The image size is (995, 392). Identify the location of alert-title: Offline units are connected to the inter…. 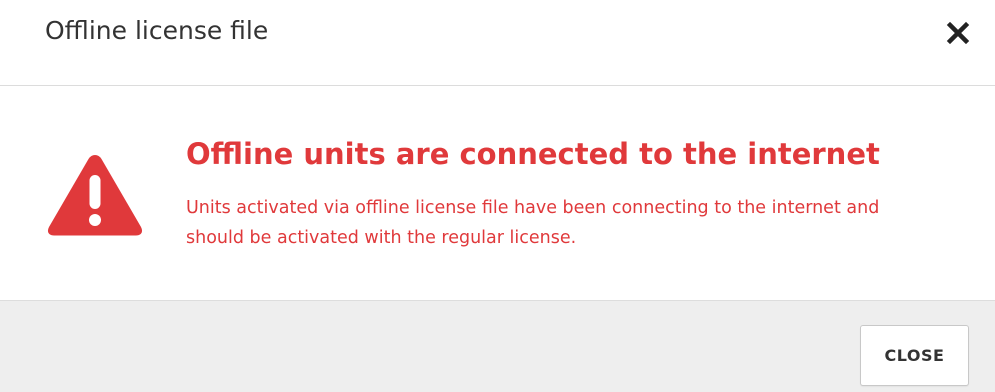
(533, 154).